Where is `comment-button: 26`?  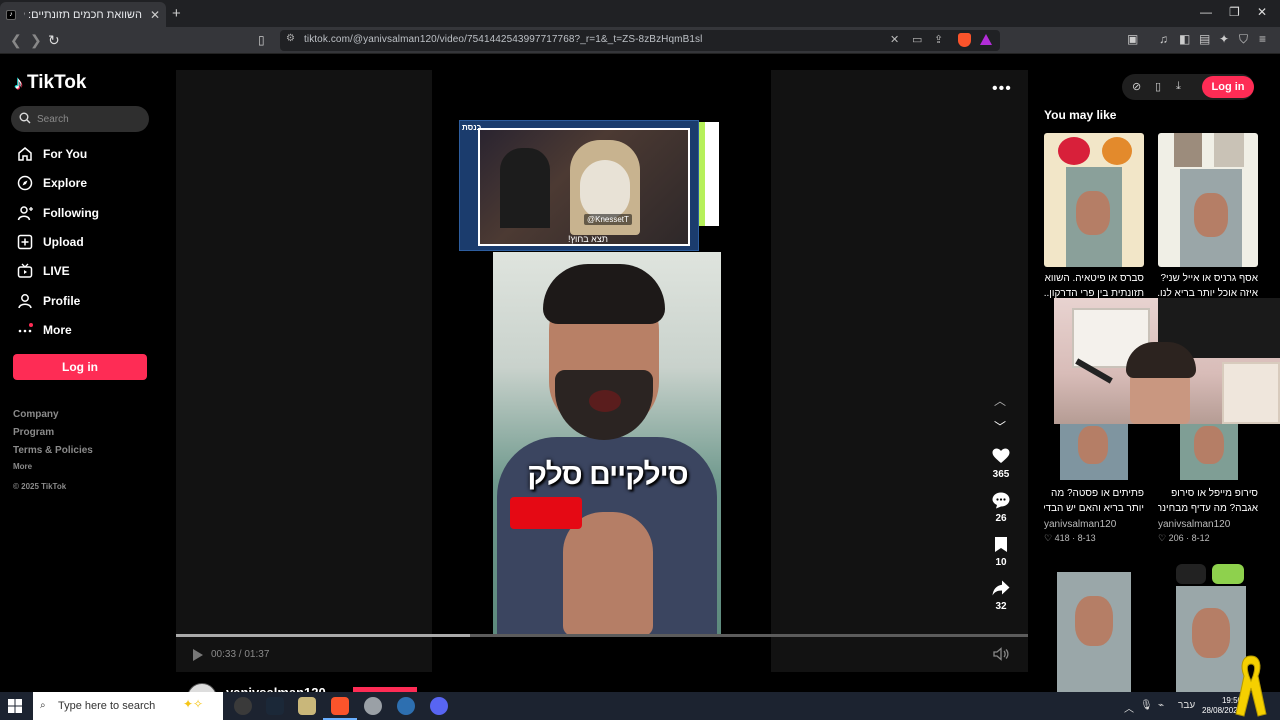
comment-button: 26 is located at coordinates (1001, 507).